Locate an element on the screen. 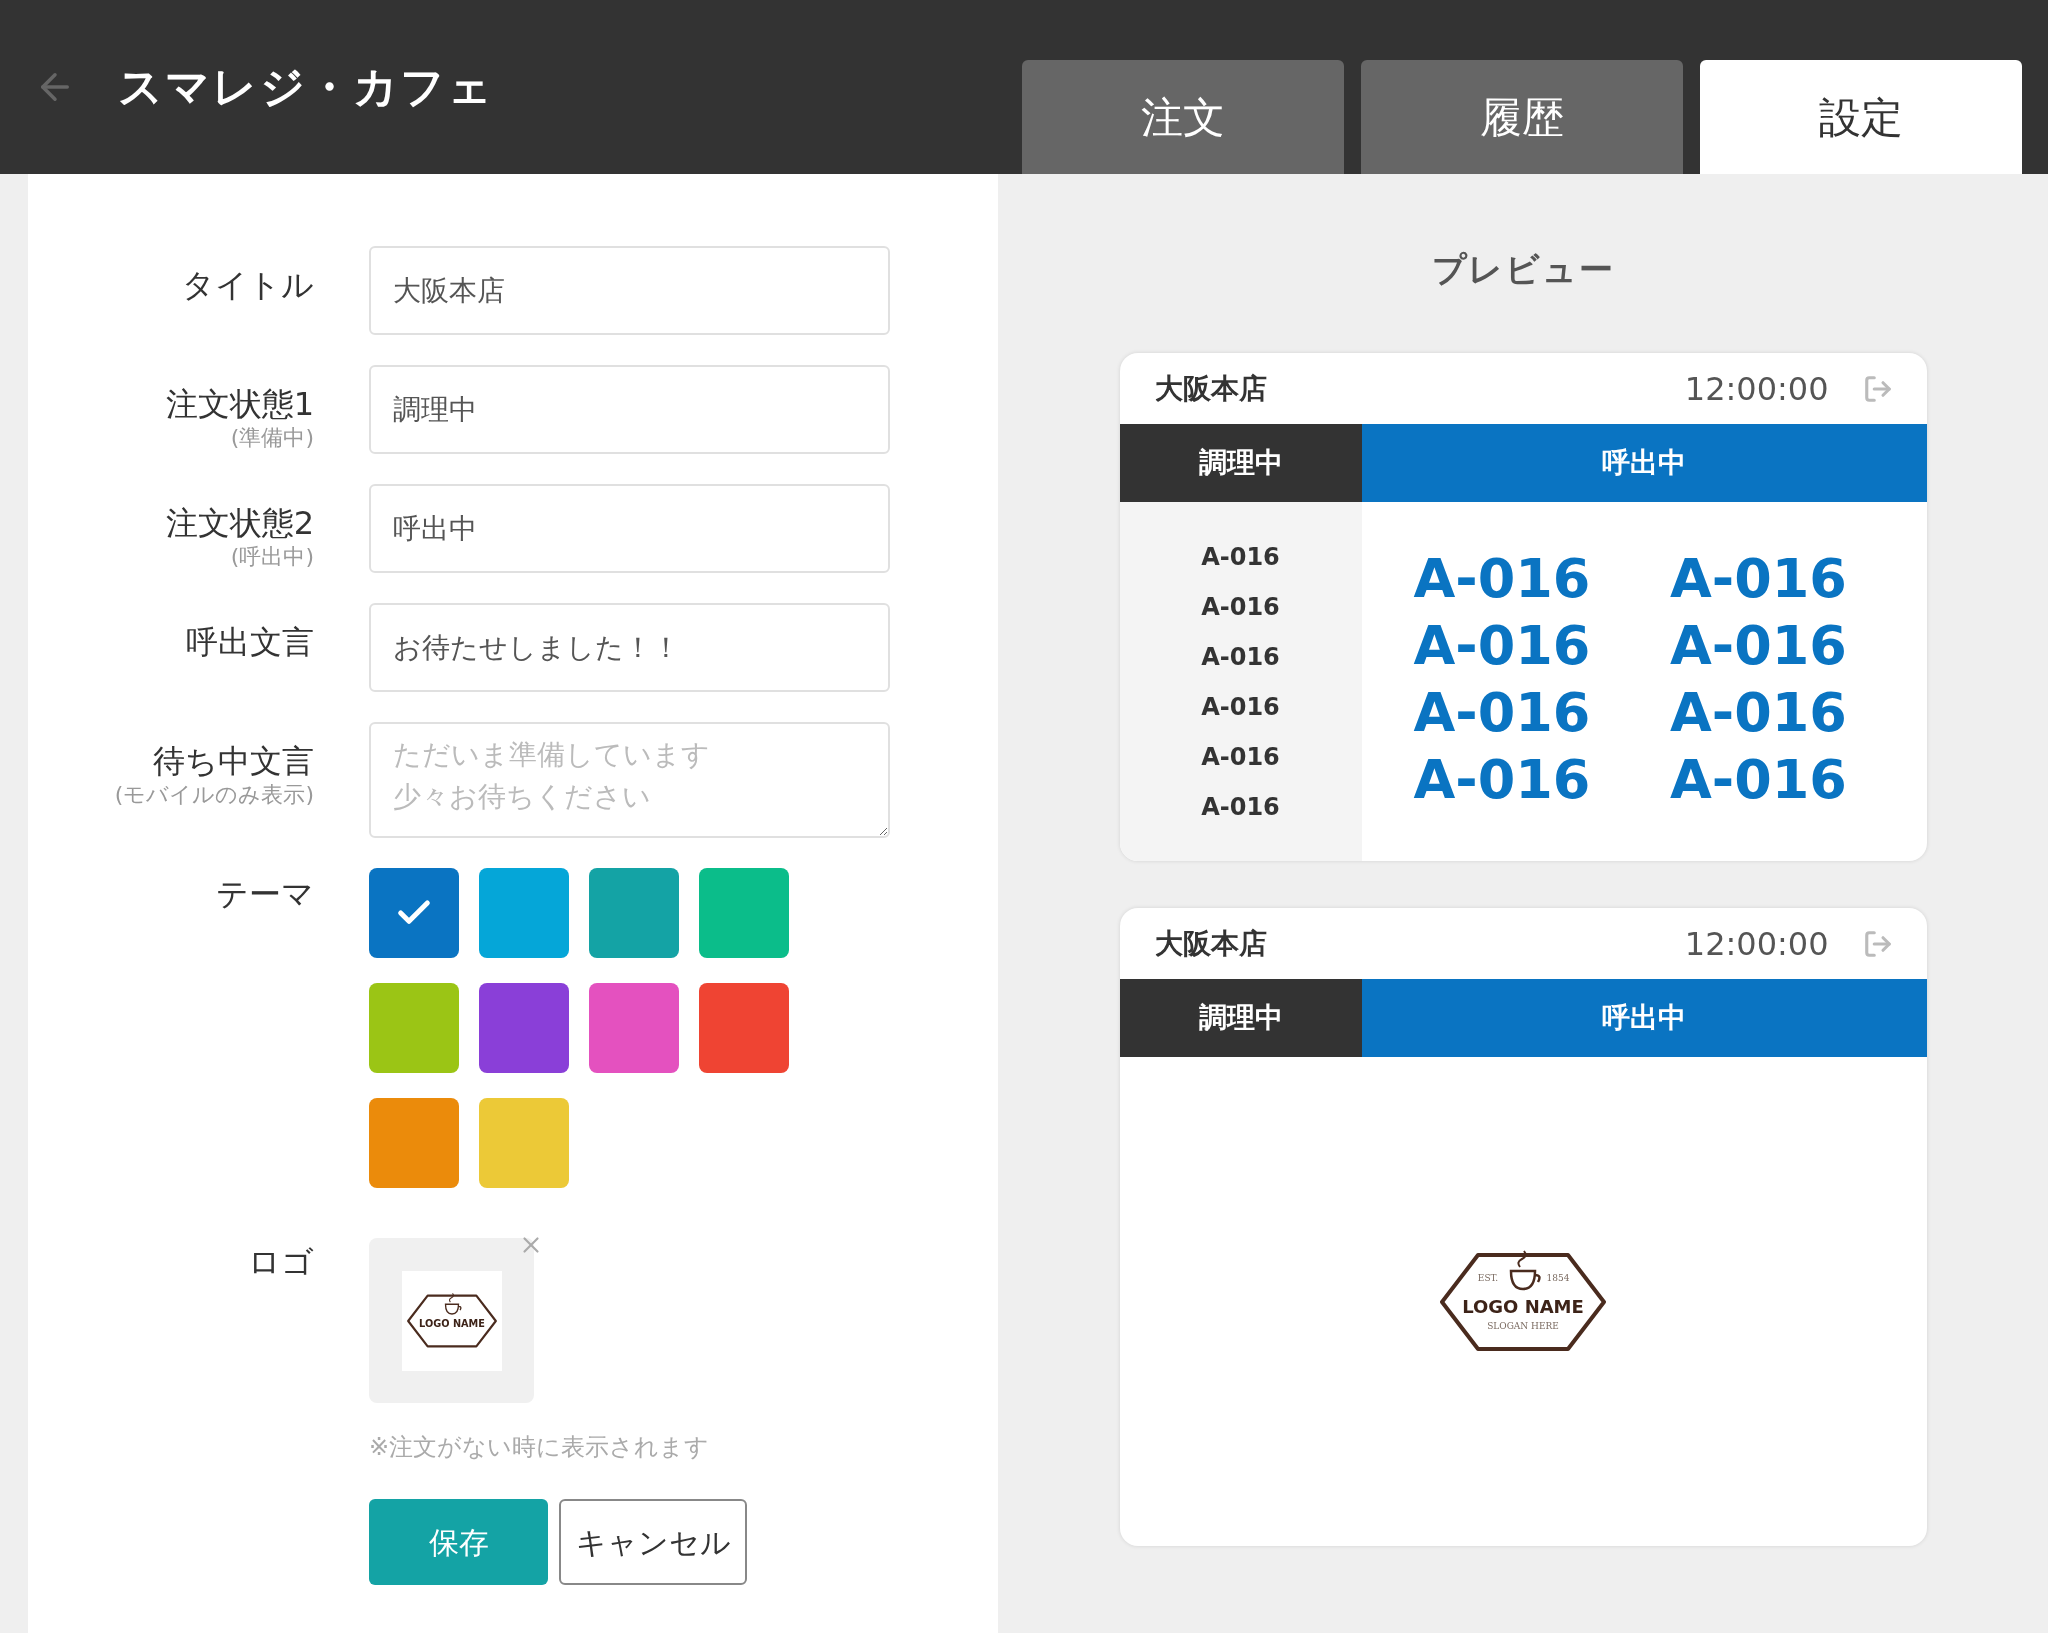 Image resolution: width=2048 pixels, height=1633 pixels. cancel-button: キャンセル is located at coordinates (653, 1542).